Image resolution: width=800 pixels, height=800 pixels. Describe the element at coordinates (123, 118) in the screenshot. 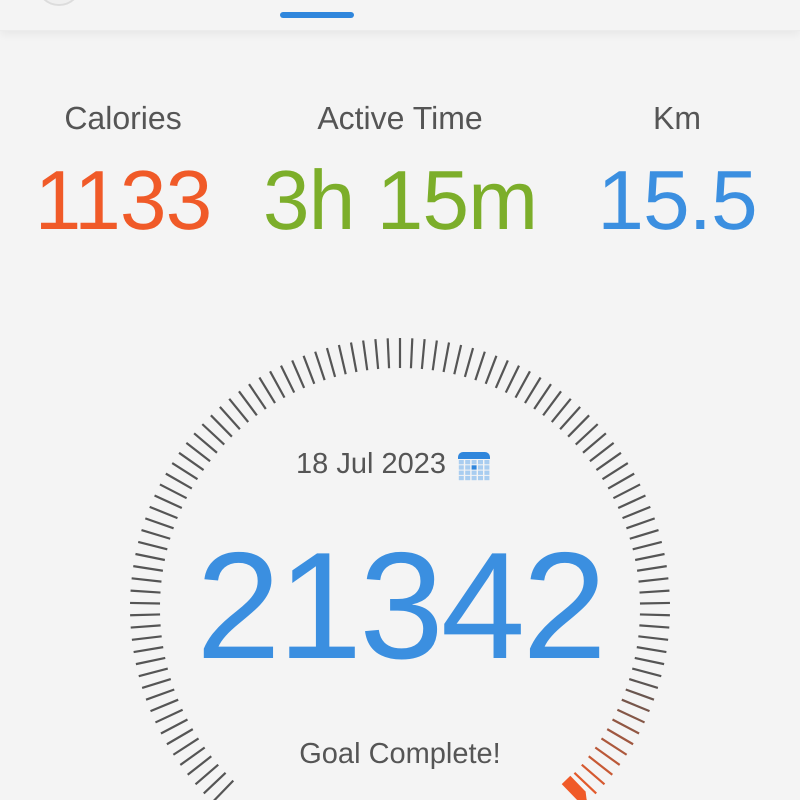

I see `stat-label: Calories` at that location.